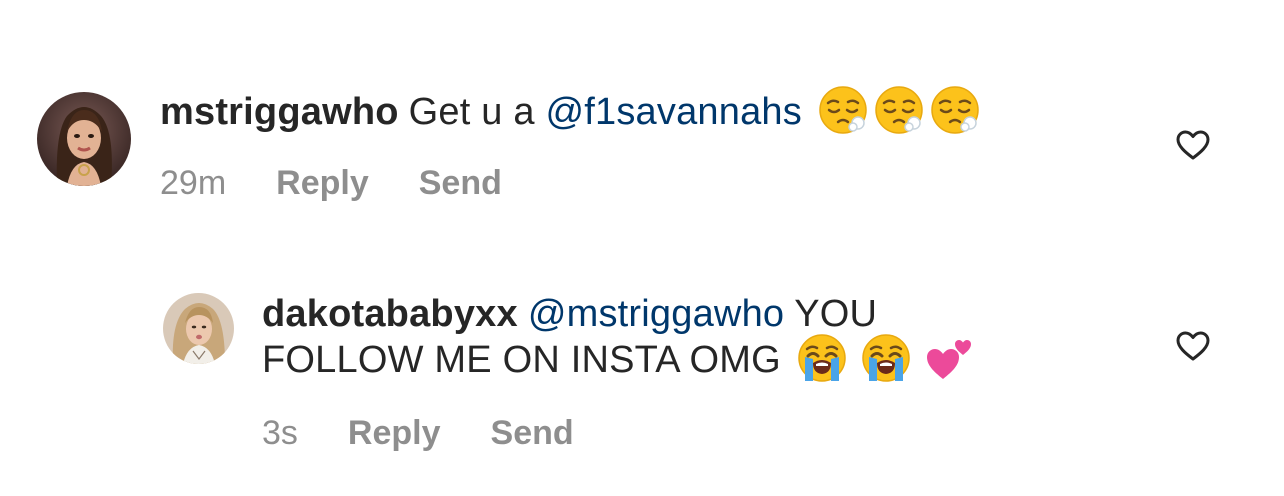  I want to click on mention-link: @f1savannahs, so click(673, 112).